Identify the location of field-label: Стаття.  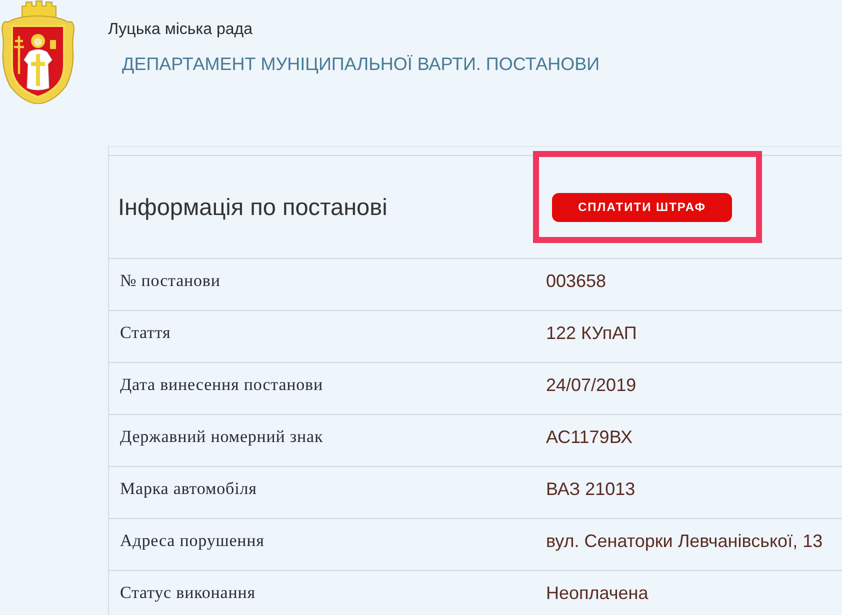
(145, 333).